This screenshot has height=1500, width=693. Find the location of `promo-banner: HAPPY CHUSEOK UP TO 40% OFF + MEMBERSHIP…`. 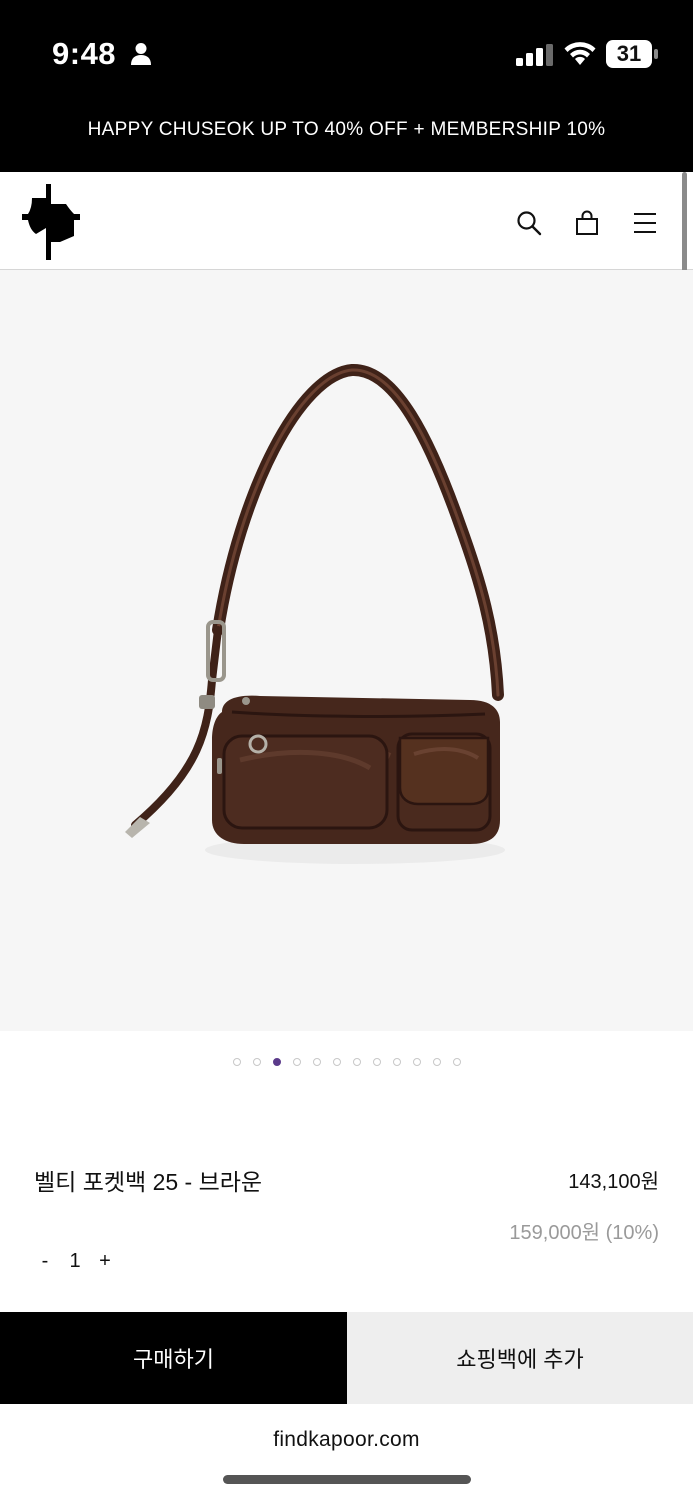

promo-banner: HAPPY CHUSEOK UP TO 40% OFF + MEMBERSHIP… is located at coordinates (346, 136).